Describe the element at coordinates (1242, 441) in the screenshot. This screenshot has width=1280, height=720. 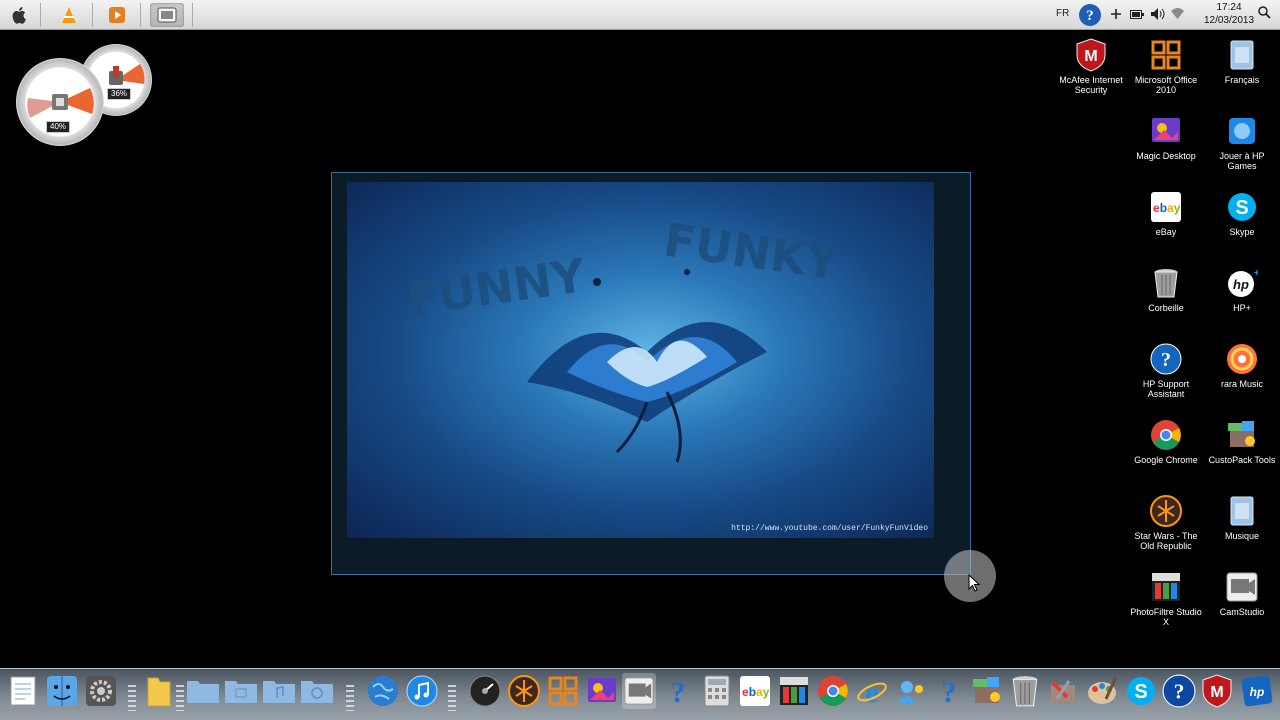
I see `desktop-icon-custopack: CustoPack Tools` at that location.